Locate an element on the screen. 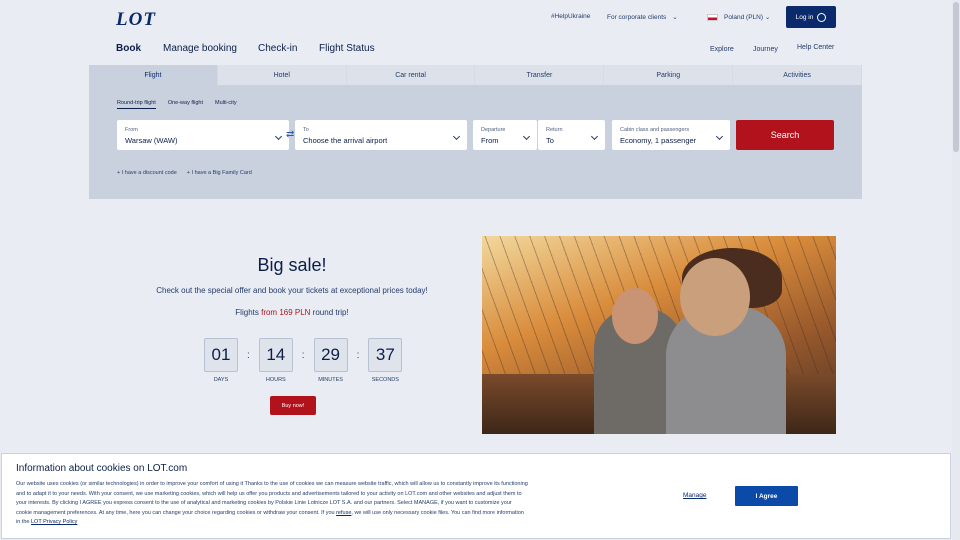 The image size is (960, 540). cabin-value: Economy, 1 passenger is located at coordinates (658, 140).